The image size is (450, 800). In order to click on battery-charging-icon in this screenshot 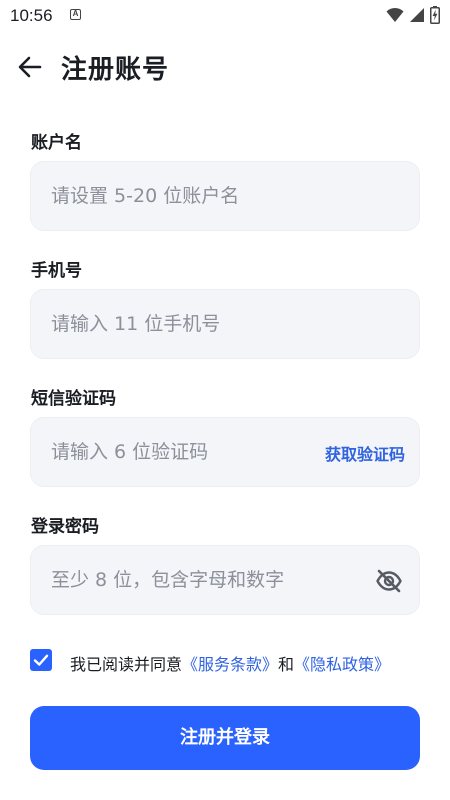, I will do `click(435, 15)`.